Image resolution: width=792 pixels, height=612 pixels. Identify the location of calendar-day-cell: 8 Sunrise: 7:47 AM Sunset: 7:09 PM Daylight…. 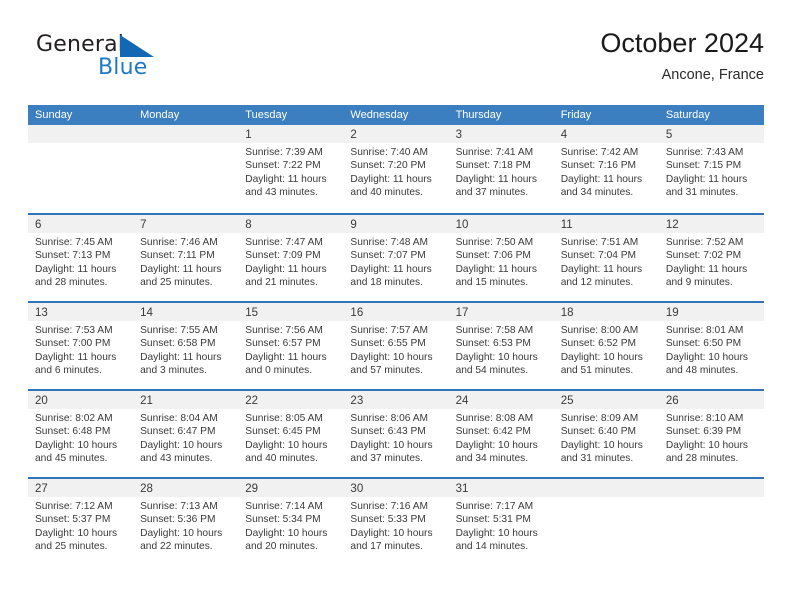
(291, 258).